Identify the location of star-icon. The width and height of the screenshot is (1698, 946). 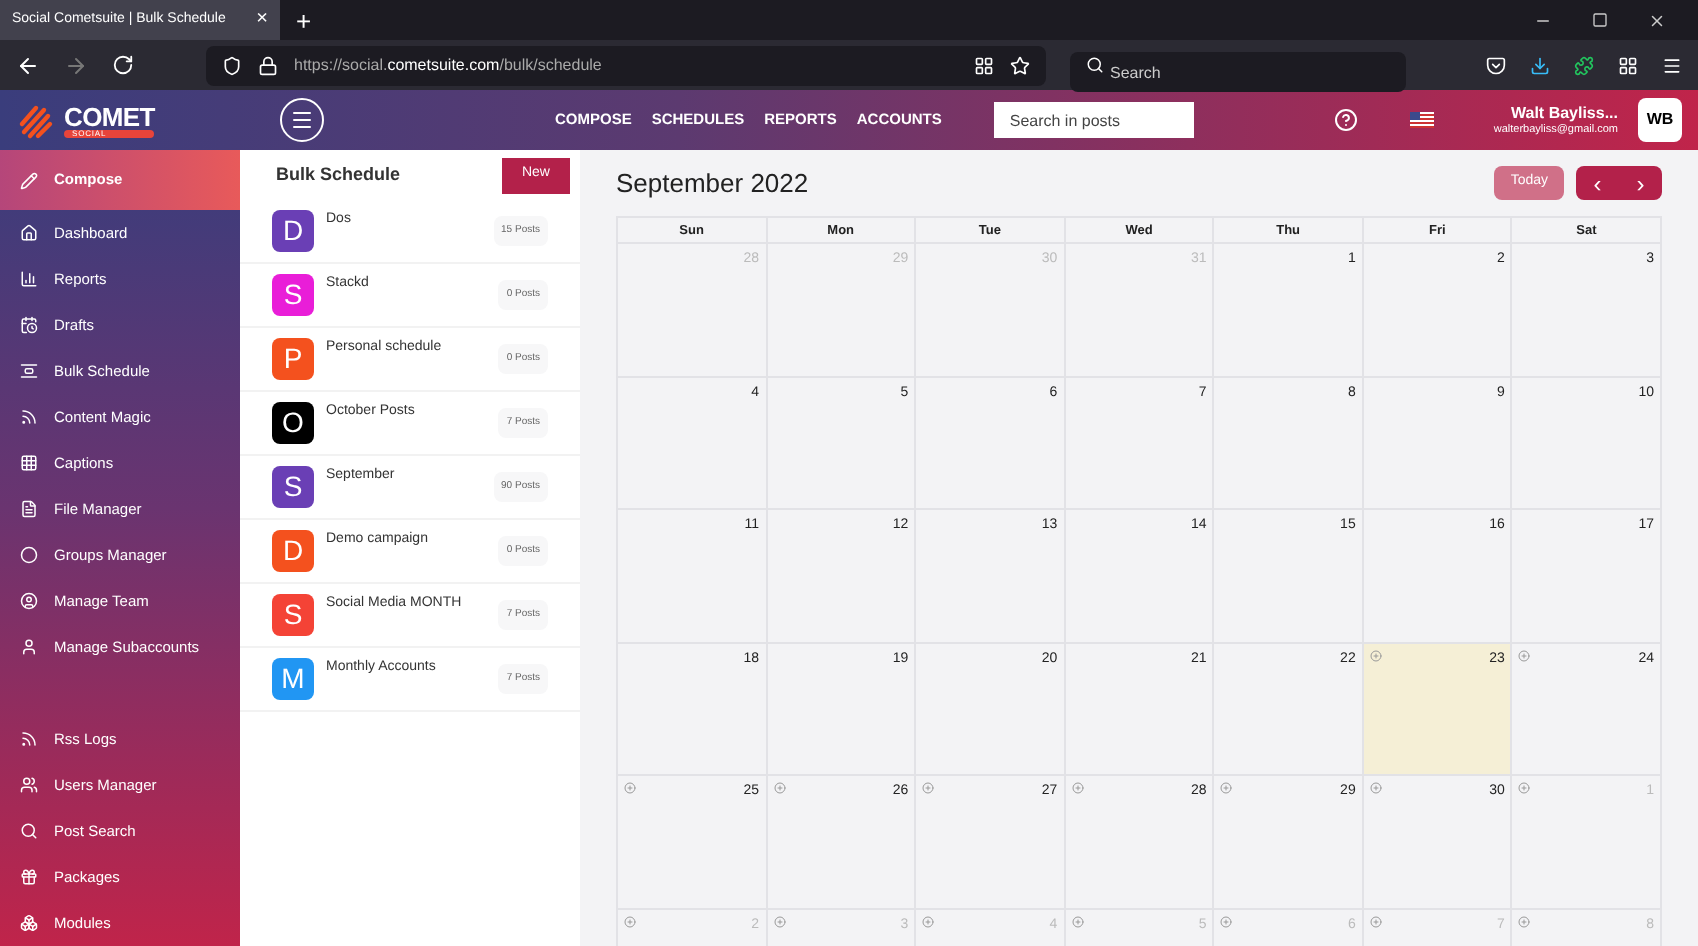
(1020, 65).